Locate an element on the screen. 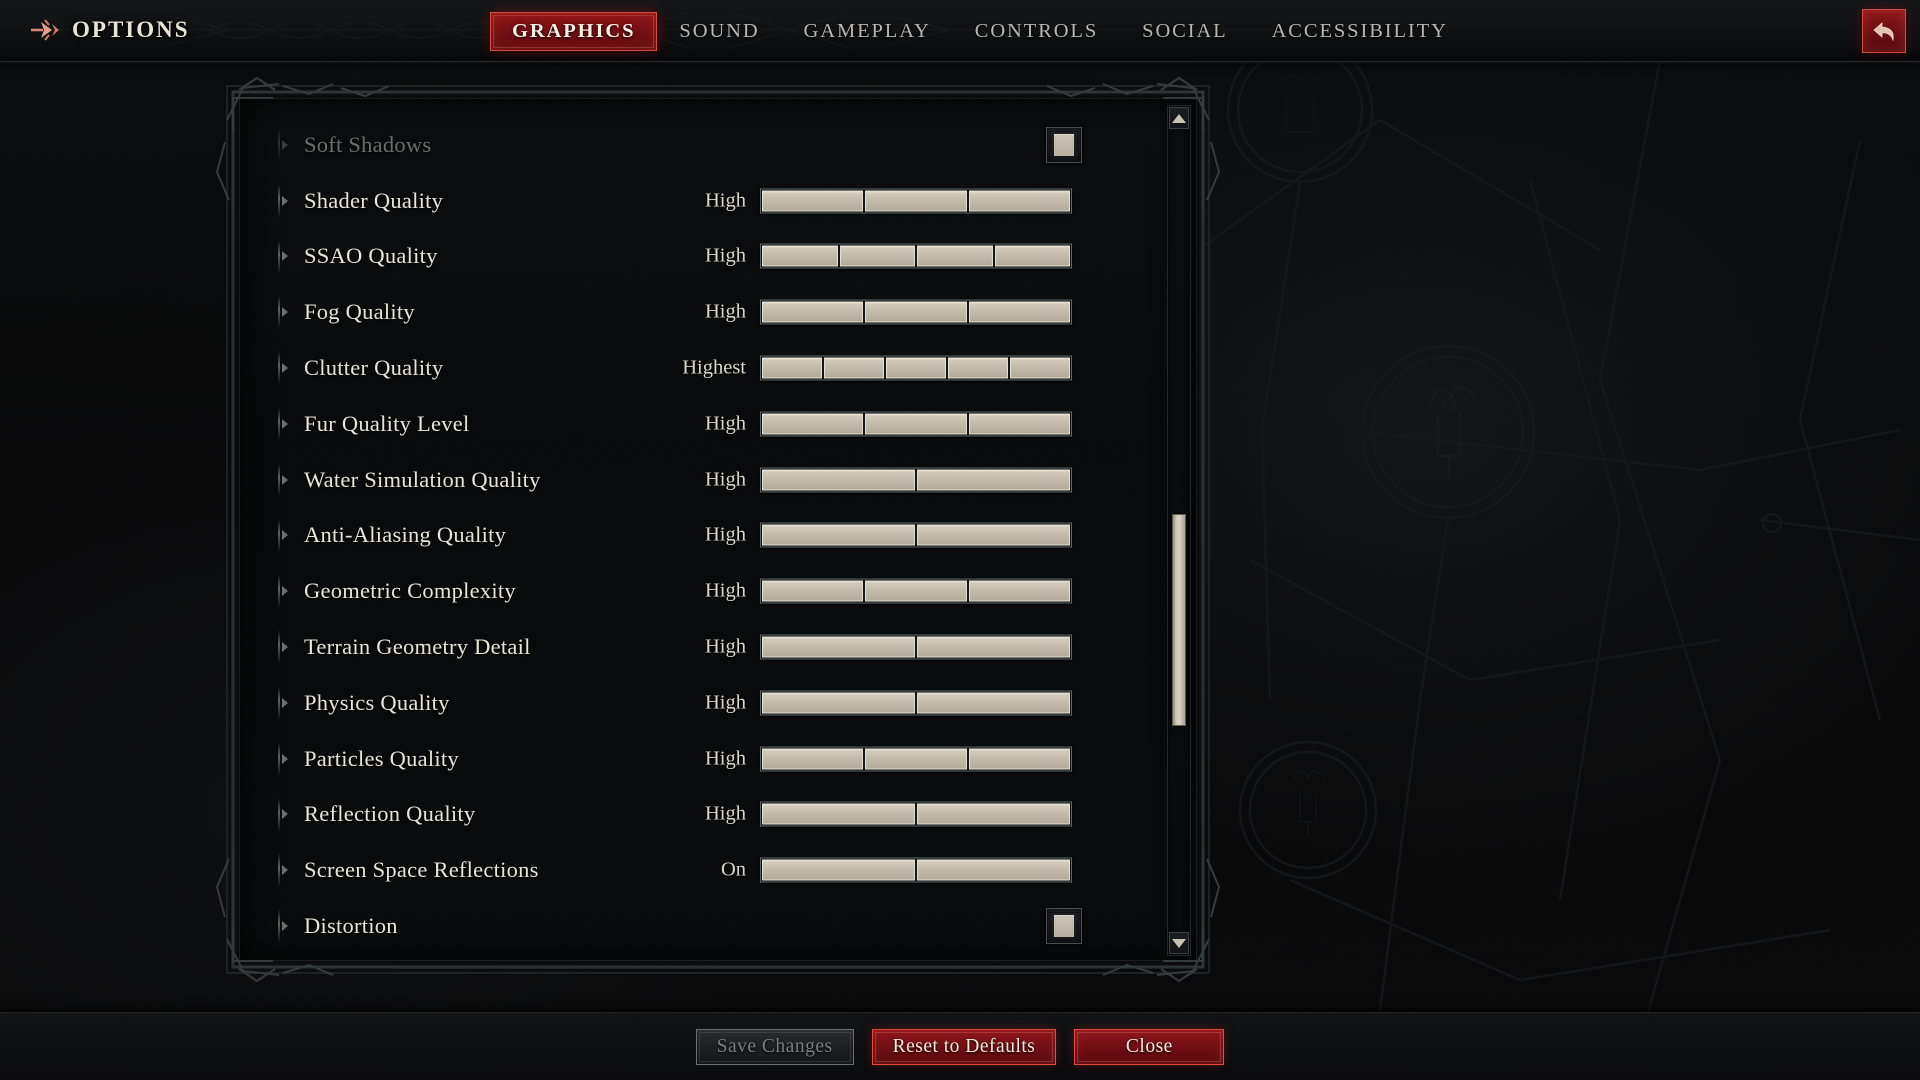 The height and width of the screenshot is (1080, 1920). scrollbar-thumb is located at coordinates (1179, 620).